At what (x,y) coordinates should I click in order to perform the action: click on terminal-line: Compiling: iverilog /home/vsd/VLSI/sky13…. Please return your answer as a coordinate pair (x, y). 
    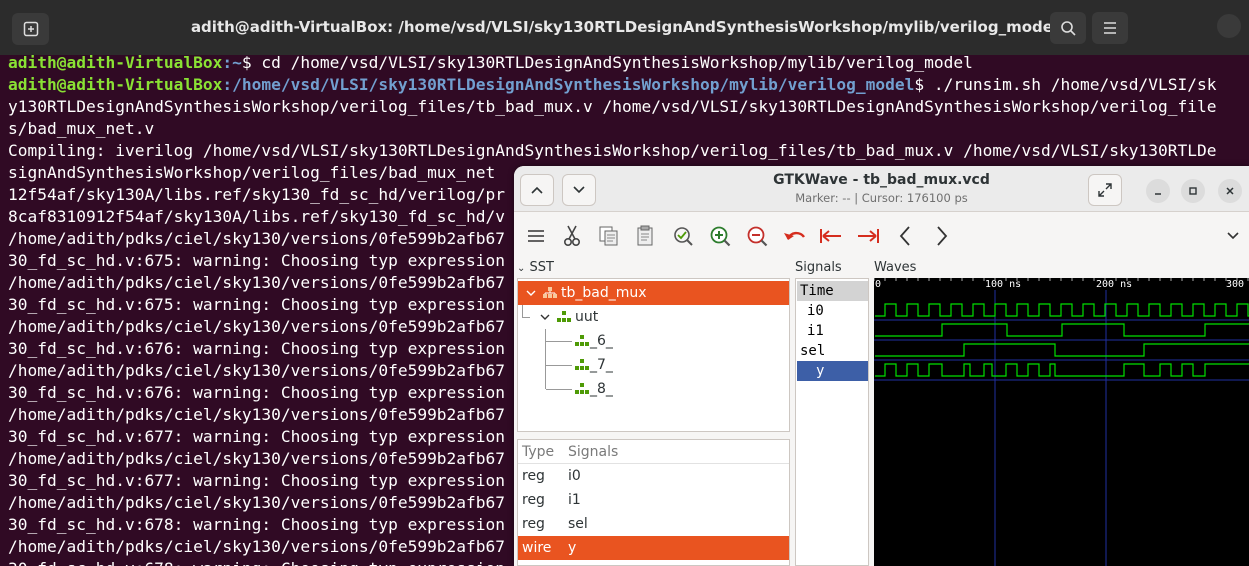
    Looking at the image, I should click on (628, 151).